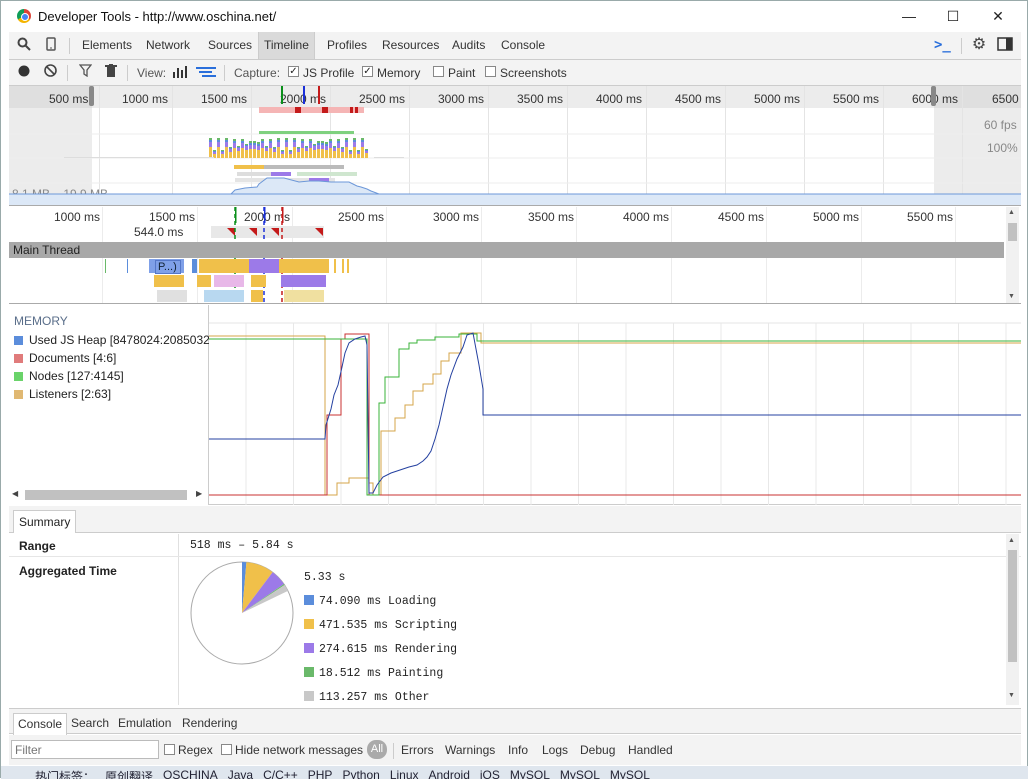 Image resolution: width=1028 pixels, height=779 pixels. Describe the element at coordinates (286, 45) in the screenshot. I see `tab-timeline: Timeline` at that location.